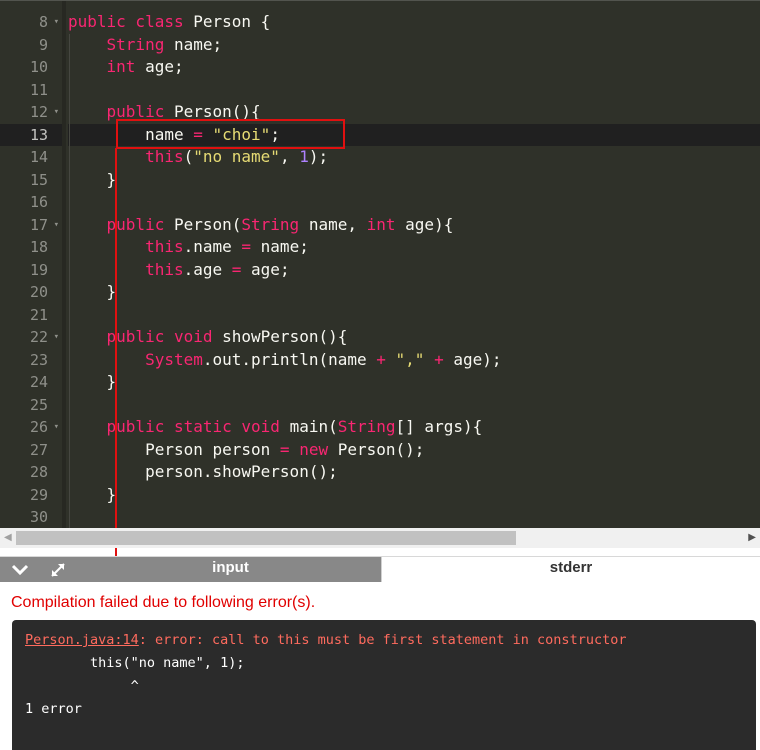 Image resolution: width=760 pixels, height=750 pixels. What do you see at coordinates (135, 336) in the screenshot?
I see `code-token: public` at bounding box center [135, 336].